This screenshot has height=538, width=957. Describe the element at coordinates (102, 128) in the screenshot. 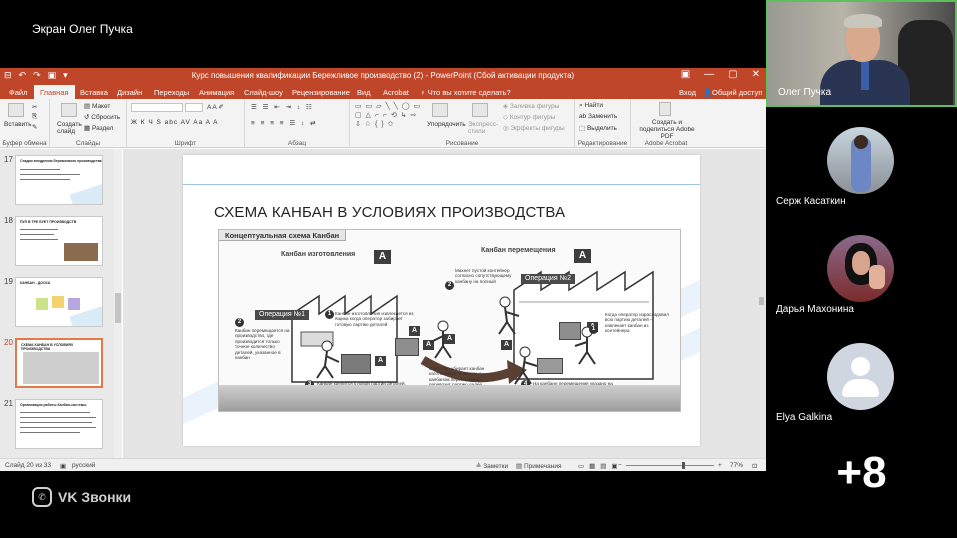

I see `section-label: Раздел` at that location.